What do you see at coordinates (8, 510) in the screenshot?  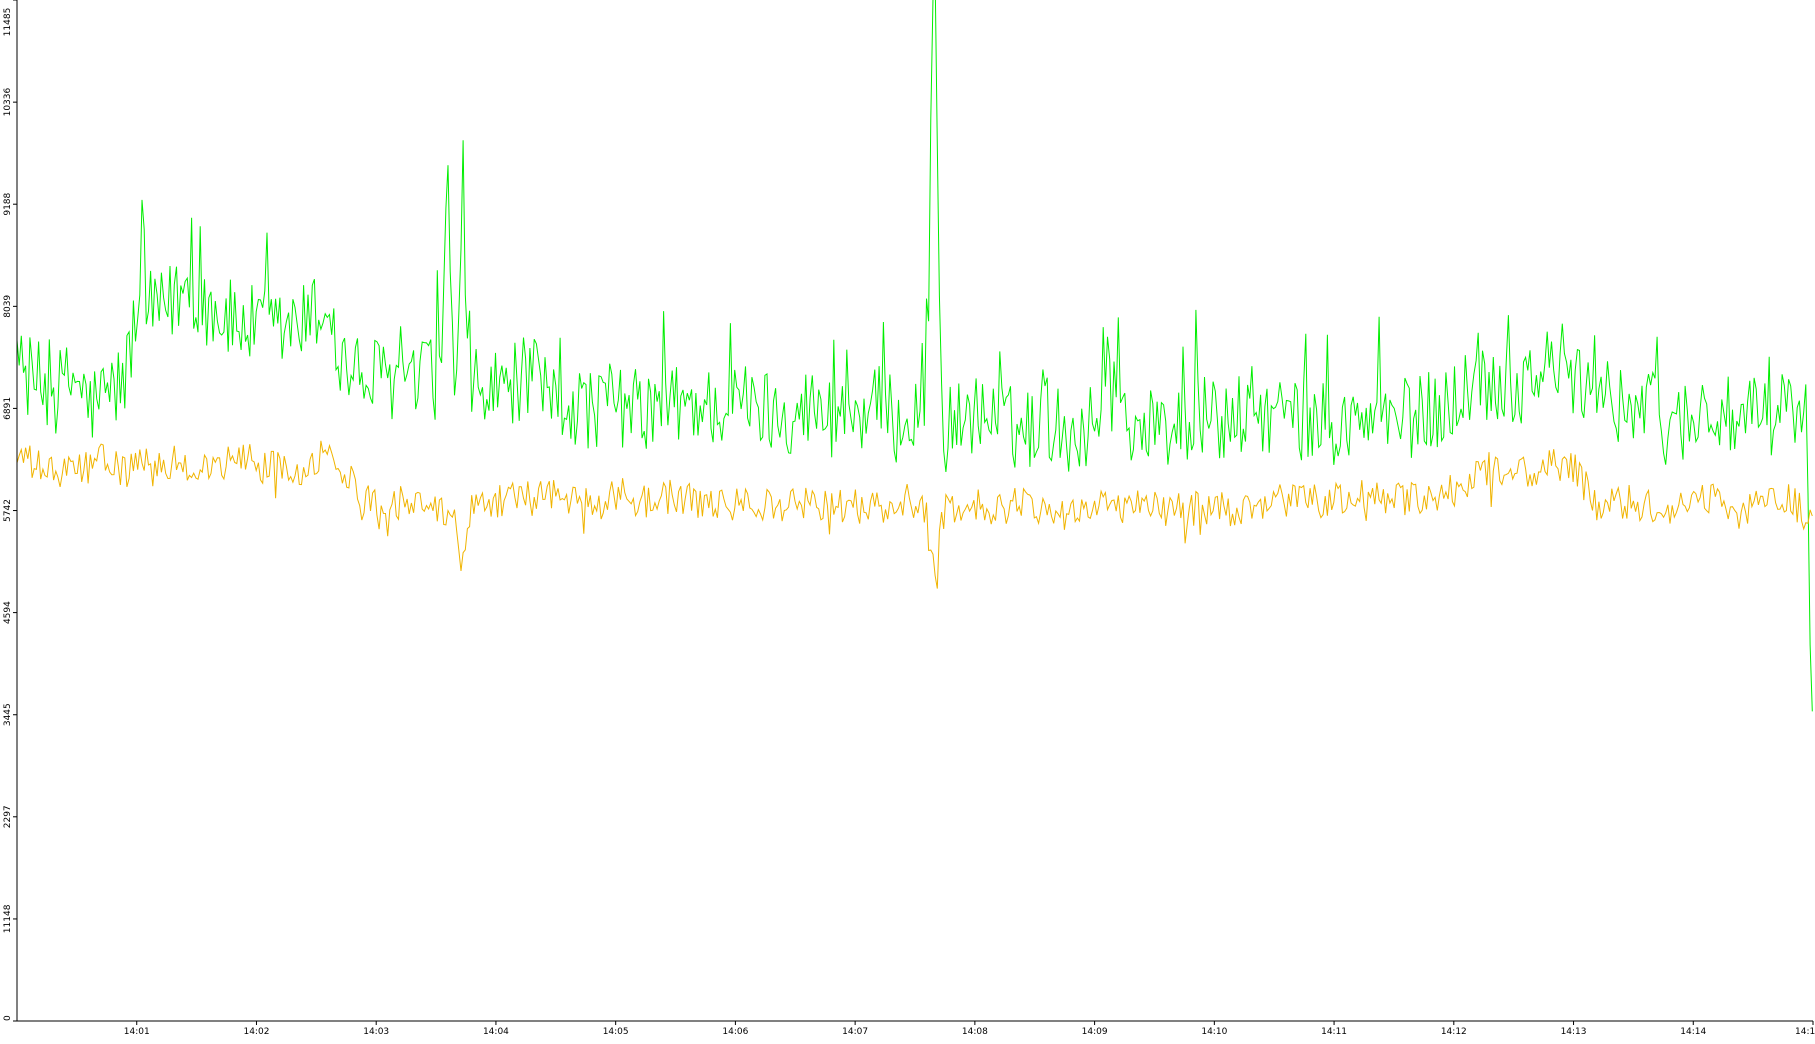 I see `y-tick-label: 5742` at bounding box center [8, 510].